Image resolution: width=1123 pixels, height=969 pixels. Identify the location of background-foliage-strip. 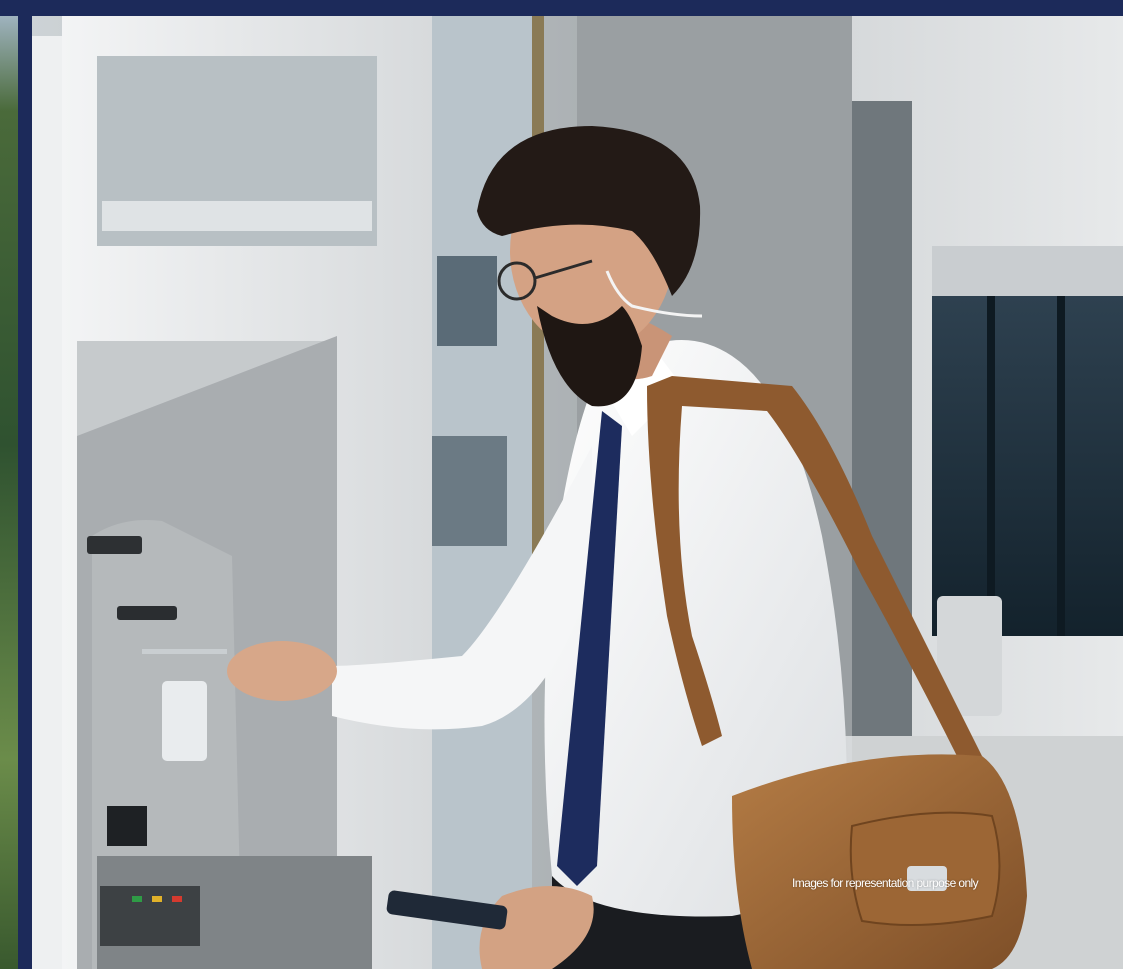
(9, 492).